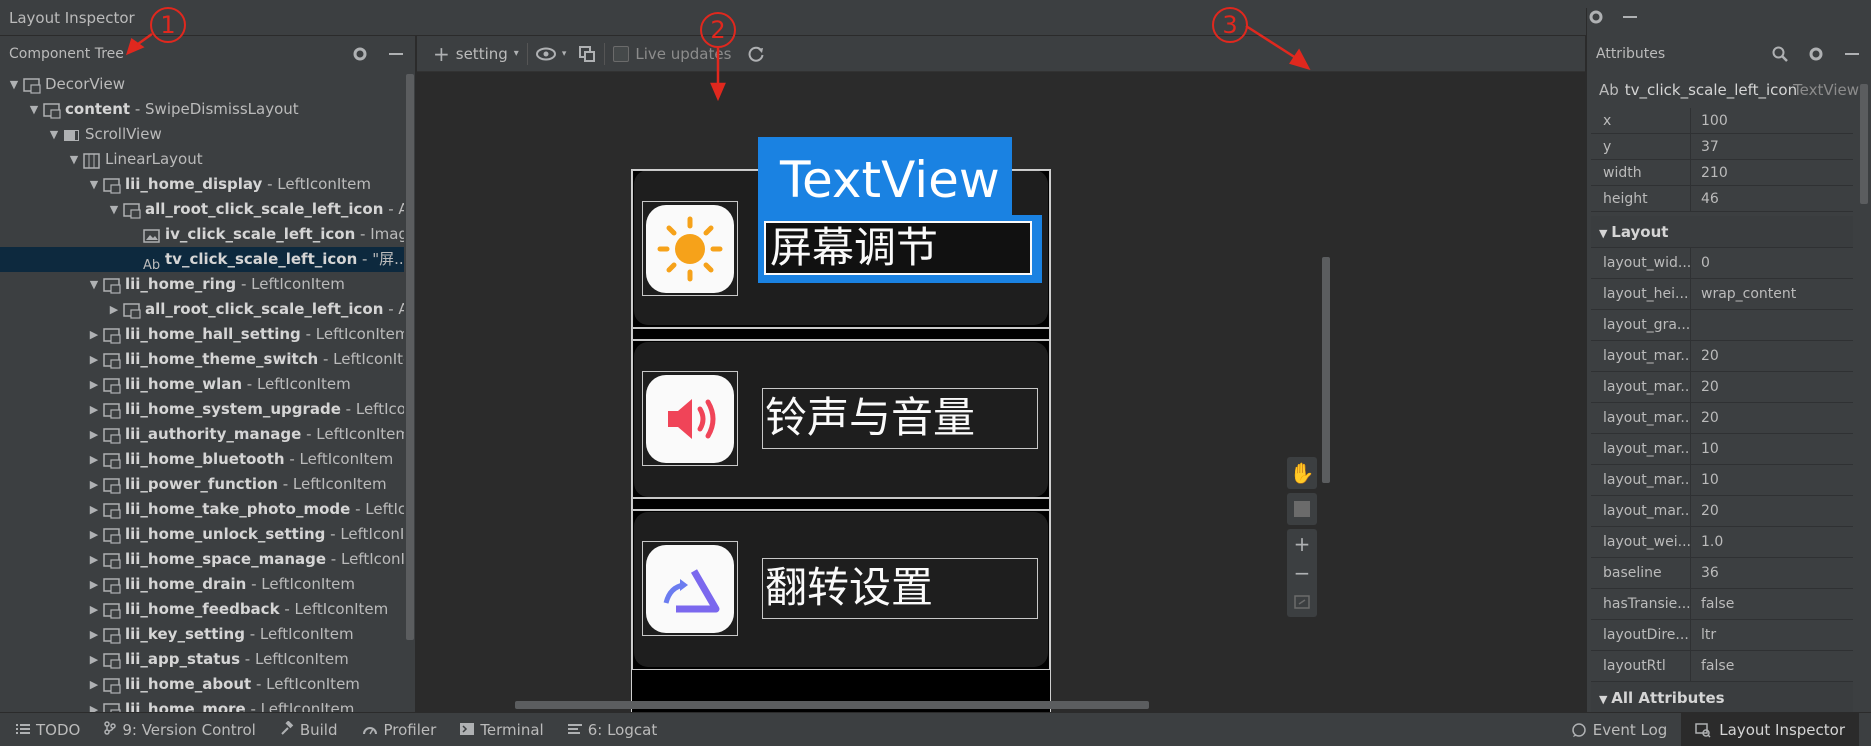  Describe the element at coordinates (1722, 147) in the screenshot. I see `attribute-row: y 37` at that location.